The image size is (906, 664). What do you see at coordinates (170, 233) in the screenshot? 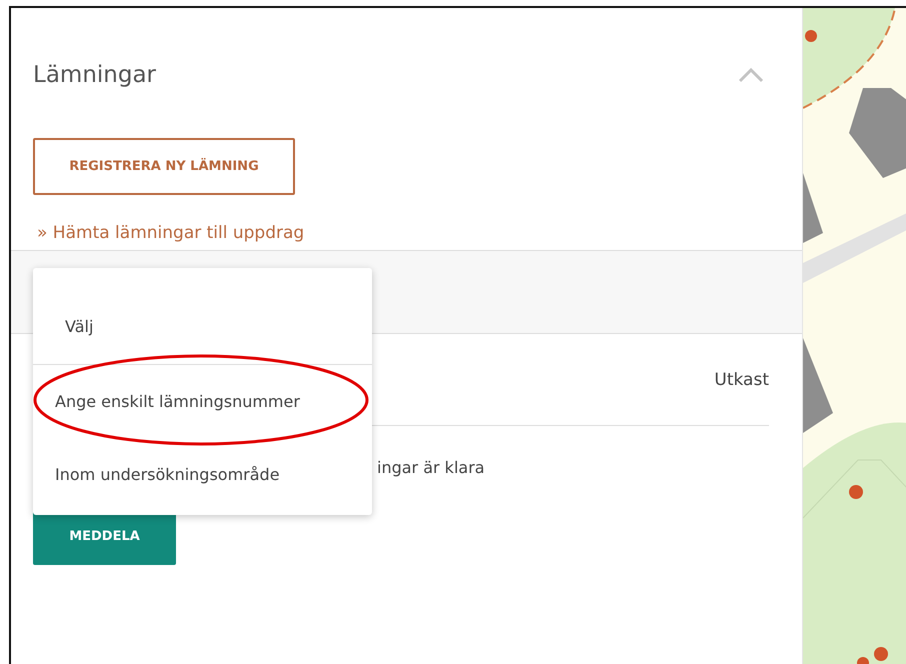
I see `fetch-link: » Hämta lämningar till uppdrag` at bounding box center [170, 233].